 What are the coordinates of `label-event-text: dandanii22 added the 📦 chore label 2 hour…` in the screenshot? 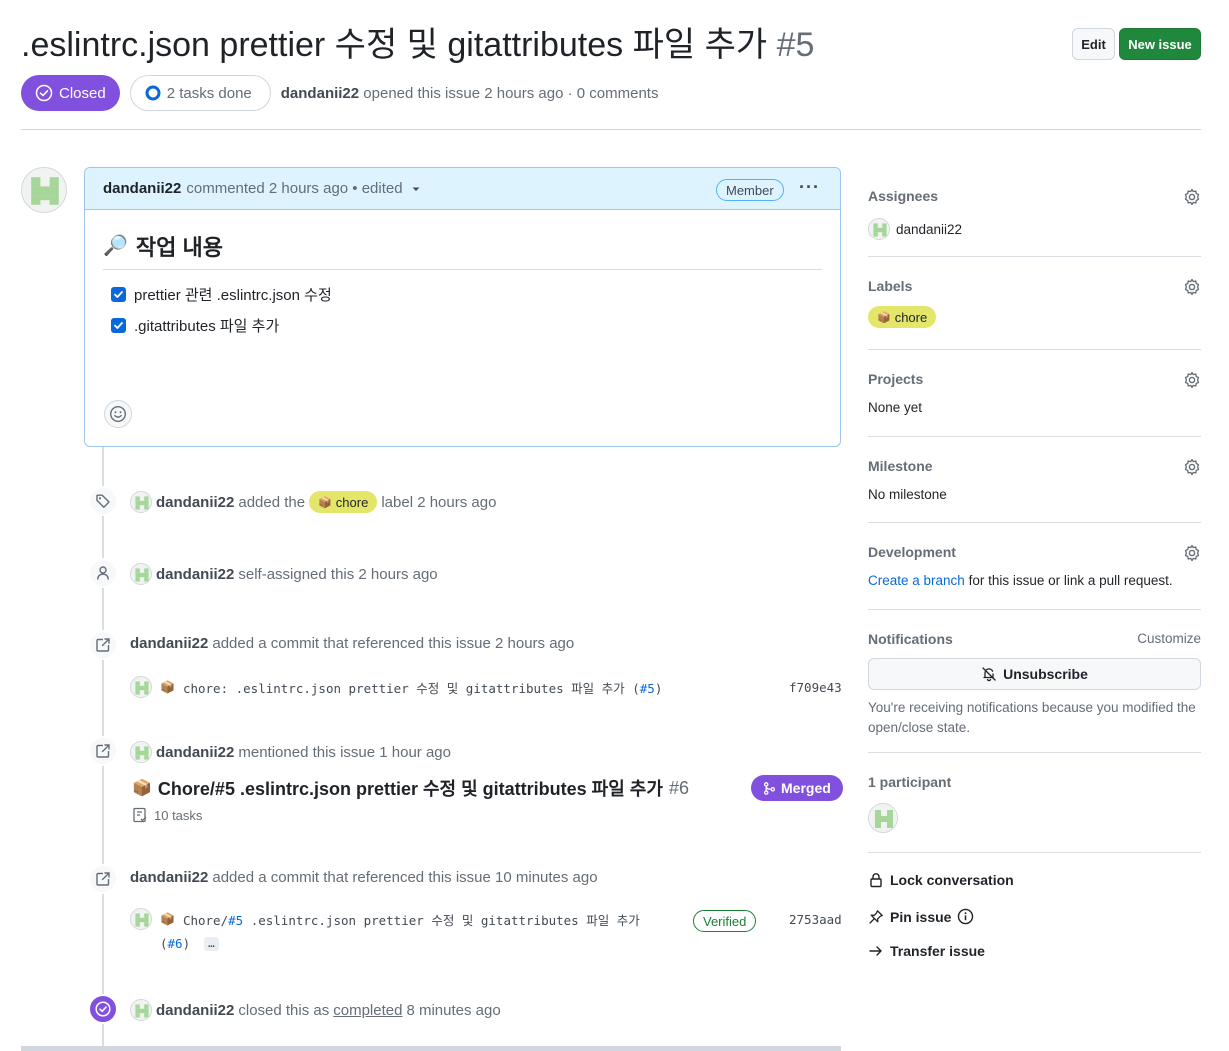 It's located at (313, 502).